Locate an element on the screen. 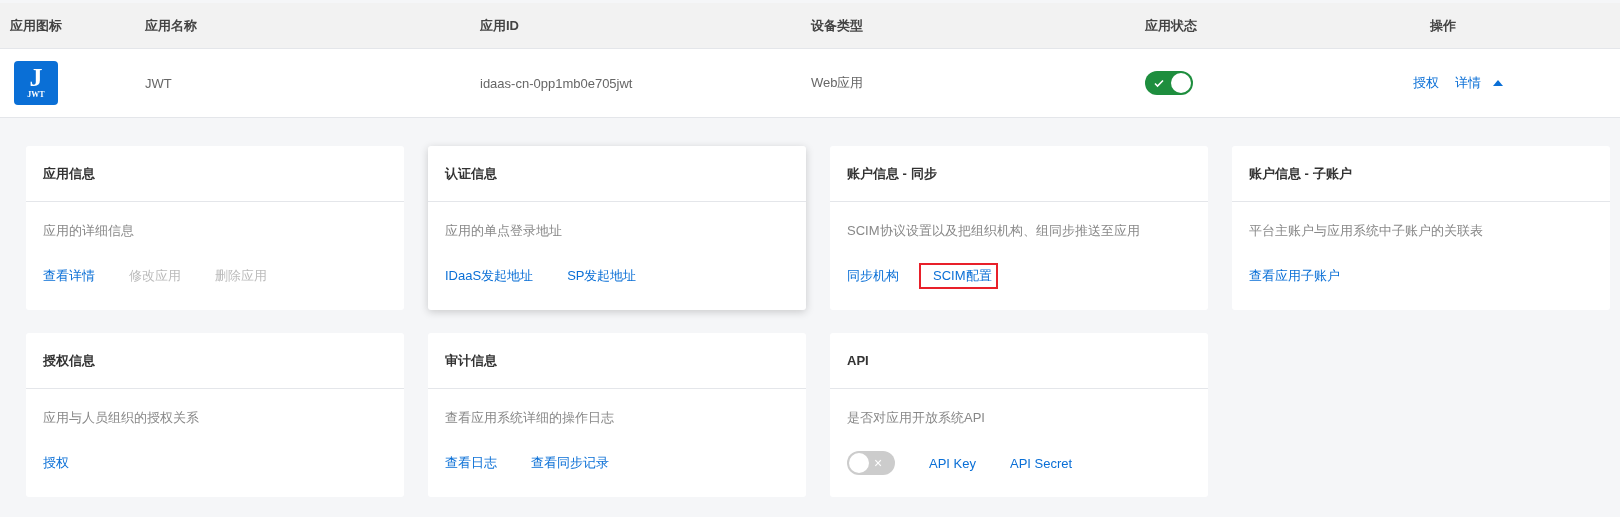 The image size is (1620, 517). card-description: 应用的详细信息 is located at coordinates (89, 231).